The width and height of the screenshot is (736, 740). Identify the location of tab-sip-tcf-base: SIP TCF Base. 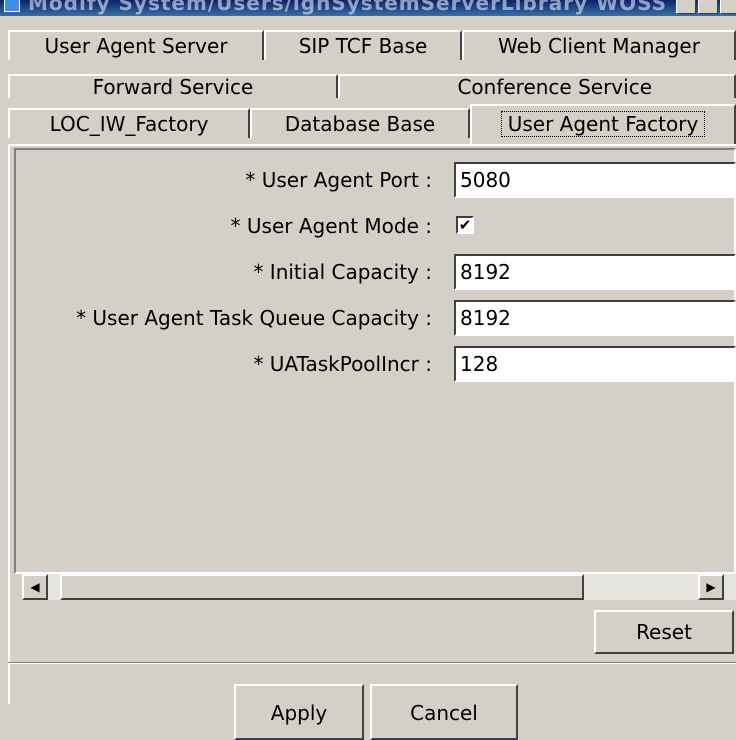
(363, 45).